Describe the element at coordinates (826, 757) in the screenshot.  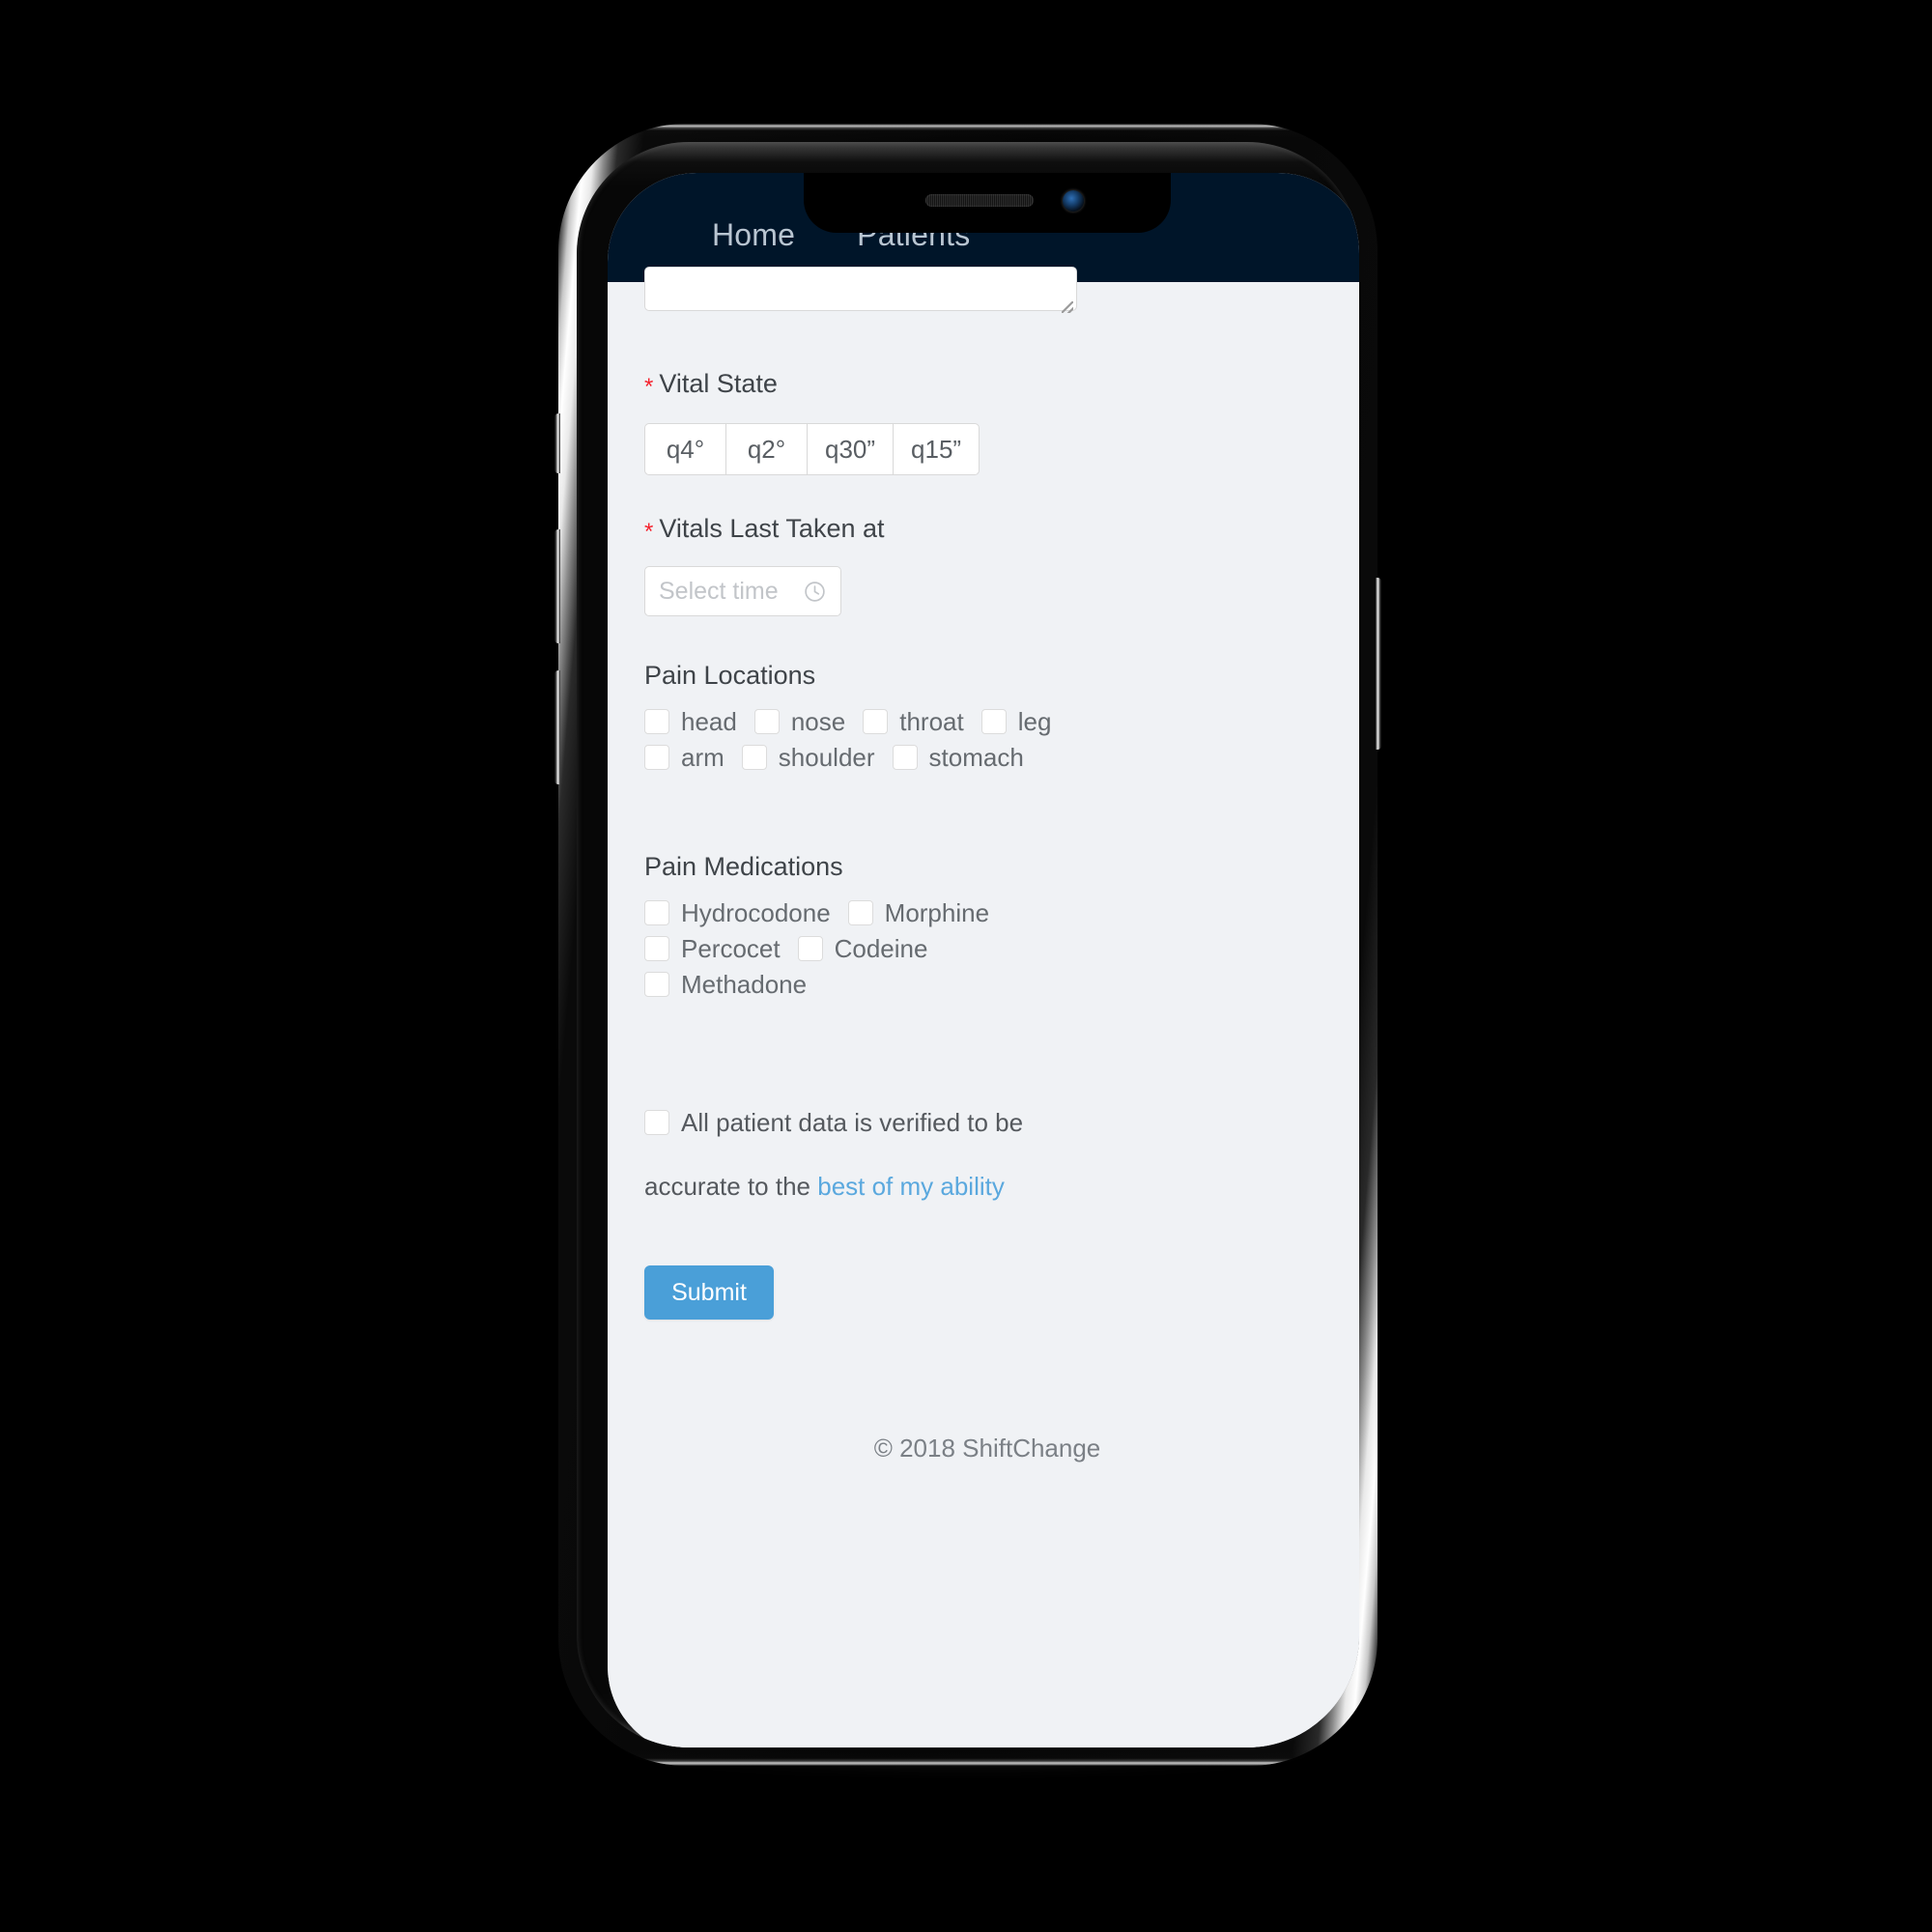
I see `checkbox-label: shoulder` at that location.